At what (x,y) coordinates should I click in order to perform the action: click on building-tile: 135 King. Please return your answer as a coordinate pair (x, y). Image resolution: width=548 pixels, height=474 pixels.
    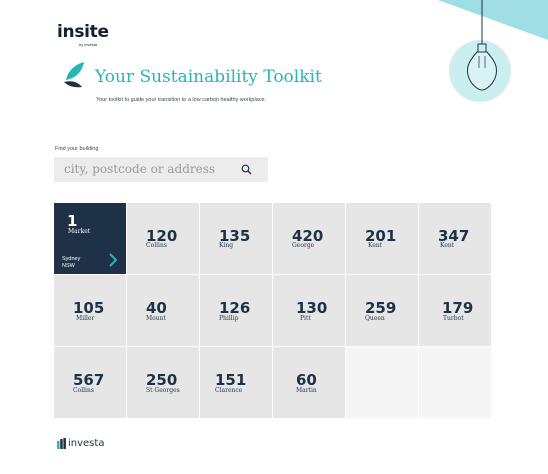
    Looking at the image, I should click on (236, 238).